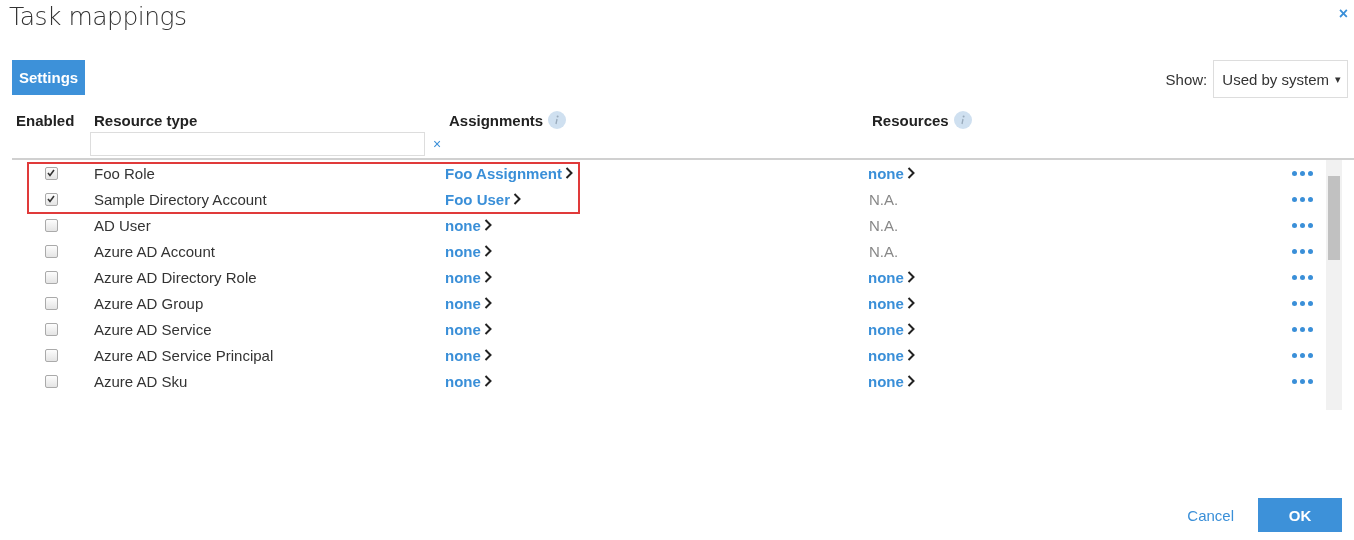 Image resolution: width=1354 pixels, height=540 pixels. I want to click on assignment-link: Foo User, so click(477, 199).